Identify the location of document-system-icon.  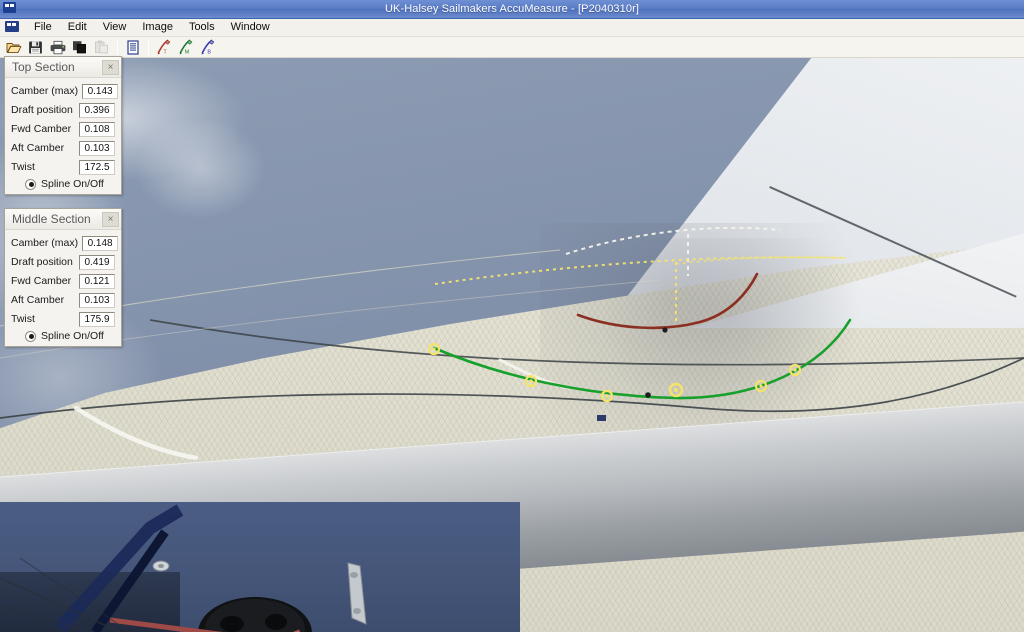
(12, 27).